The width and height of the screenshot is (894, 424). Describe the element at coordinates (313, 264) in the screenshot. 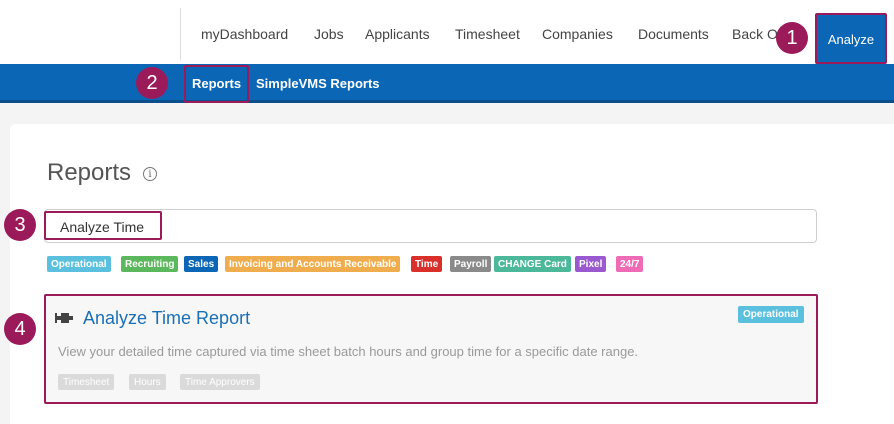

I see `tag-invoicing: Invoicing and Accounts Receivable` at that location.